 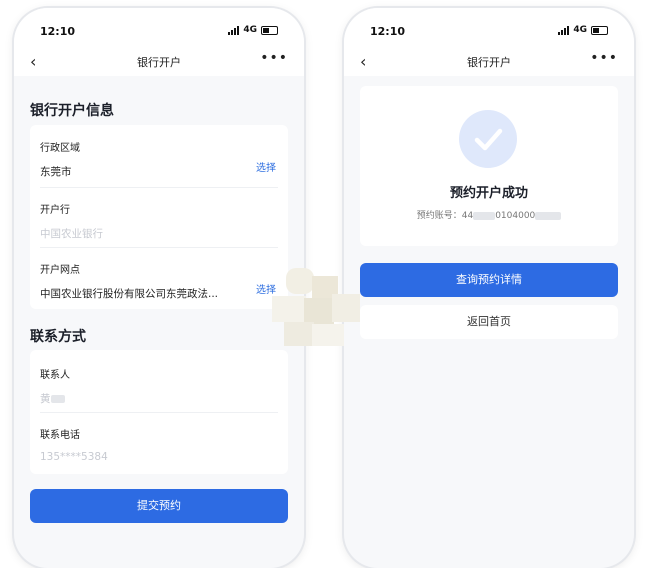 What do you see at coordinates (489, 322) in the screenshot?
I see `return-home-button: 返回首页` at bounding box center [489, 322].